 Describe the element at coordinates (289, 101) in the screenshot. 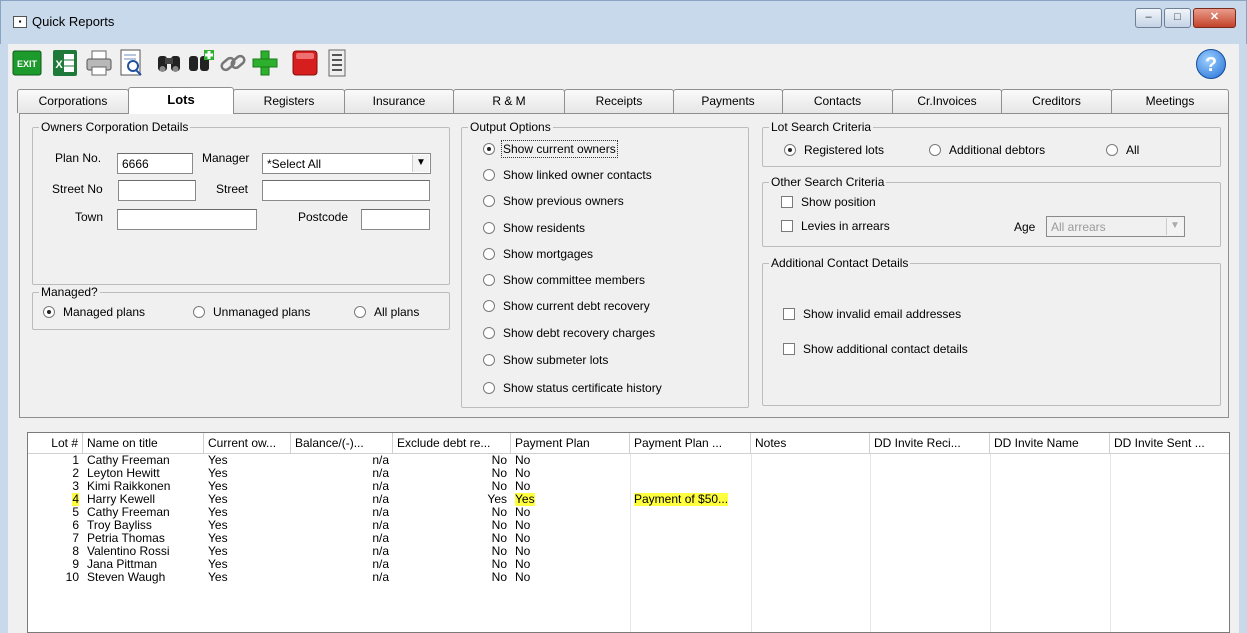

I see `tab-registers: Registers` at that location.